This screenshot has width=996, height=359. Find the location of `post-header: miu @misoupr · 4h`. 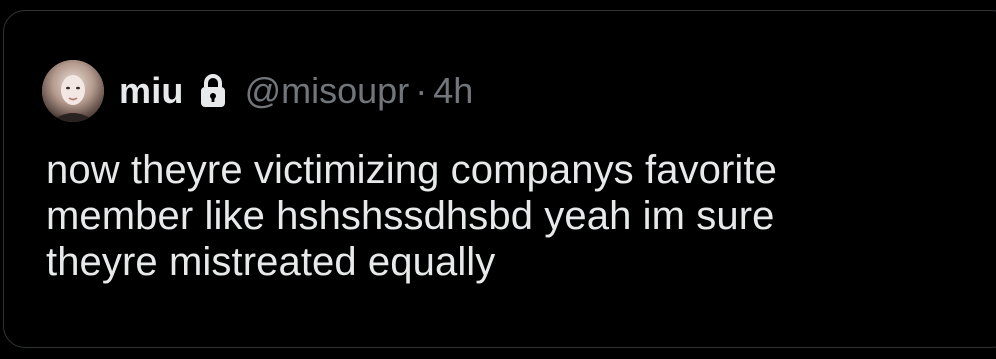

post-header: miu @misoupr · 4h is located at coordinates (257, 91).